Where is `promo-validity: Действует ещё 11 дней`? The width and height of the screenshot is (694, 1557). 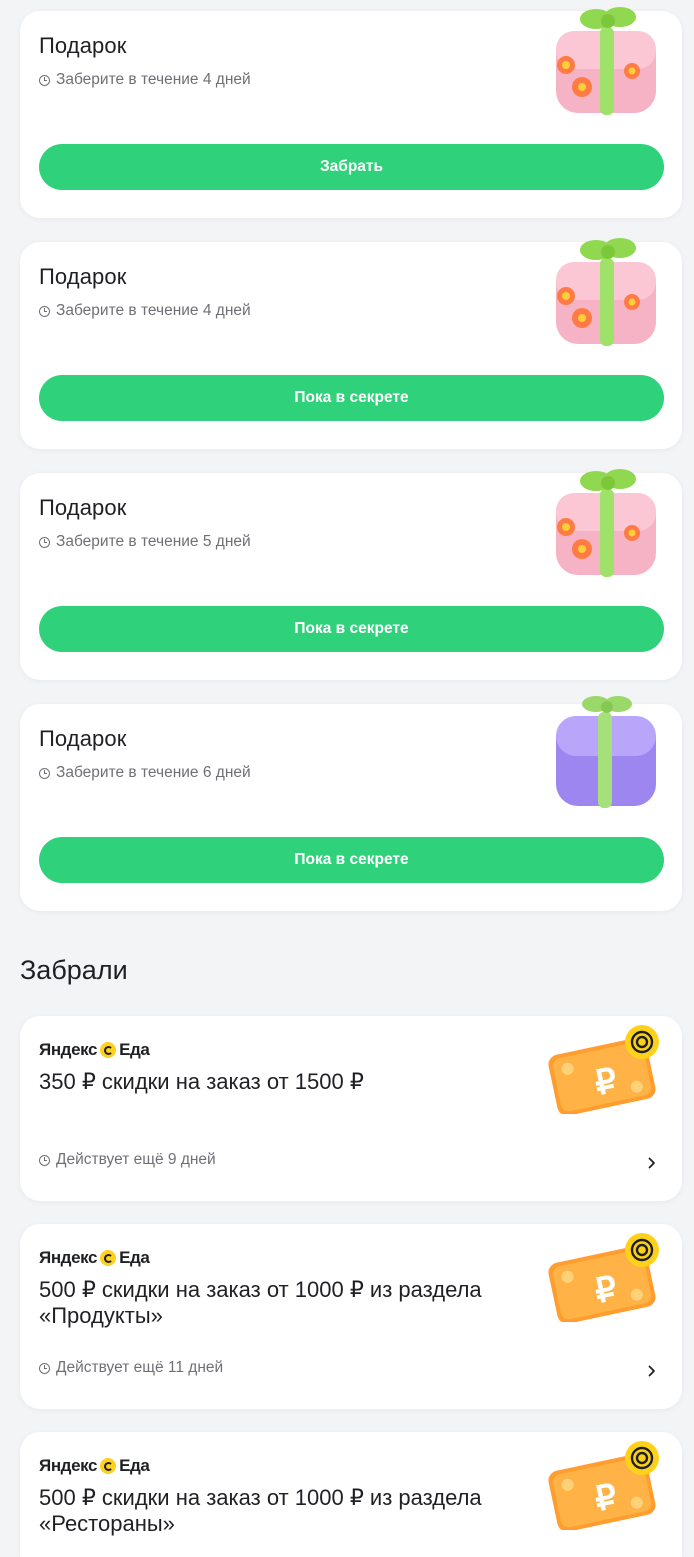
promo-validity: Действует ещё 11 дней is located at coordinates (131, 1368).